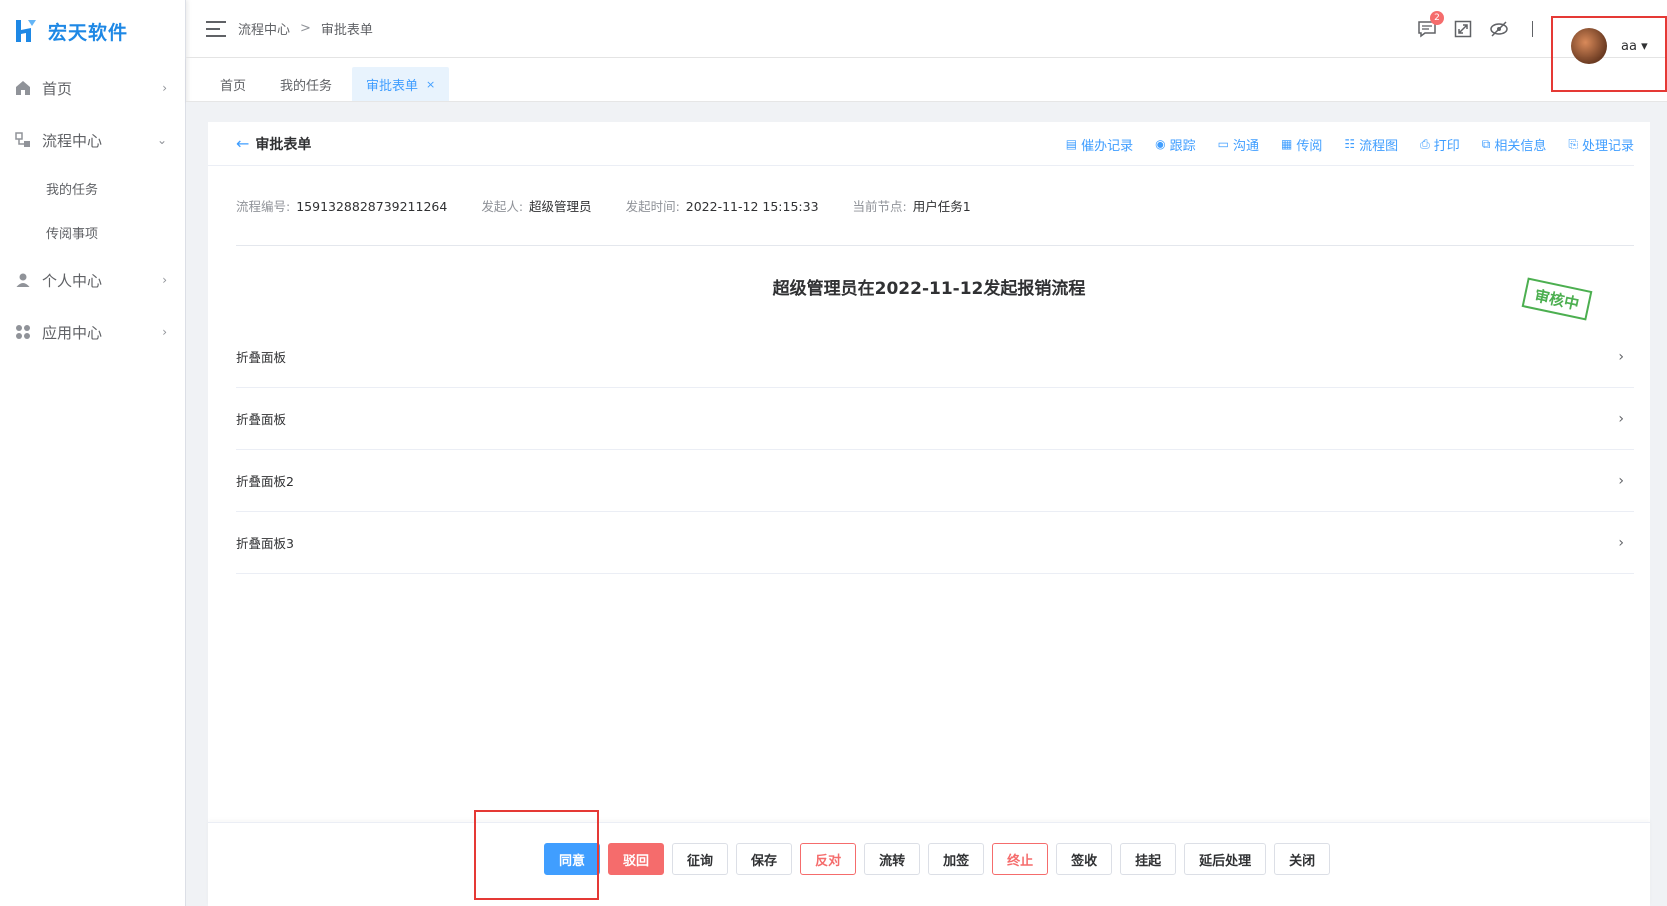 The height and width of the screenshot is (906, 1667). Describe the element at coordinates (93, 453) in the screenshot. I see `sidebar: 宏天软件 首页 › 流程中心 ⌄ 我的任务 传阅事项 个人中心 › 应用中心 ›` at that location.